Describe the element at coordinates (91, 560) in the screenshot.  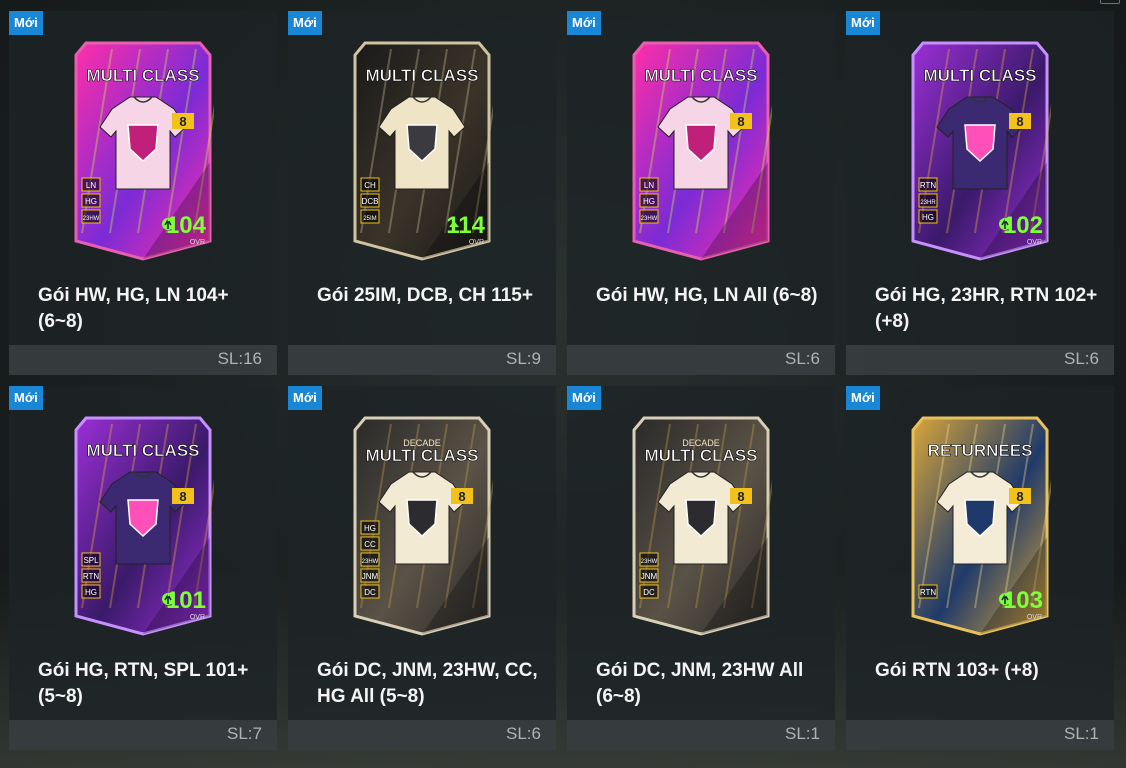
I see `position-tag-text: SPL` at that location.